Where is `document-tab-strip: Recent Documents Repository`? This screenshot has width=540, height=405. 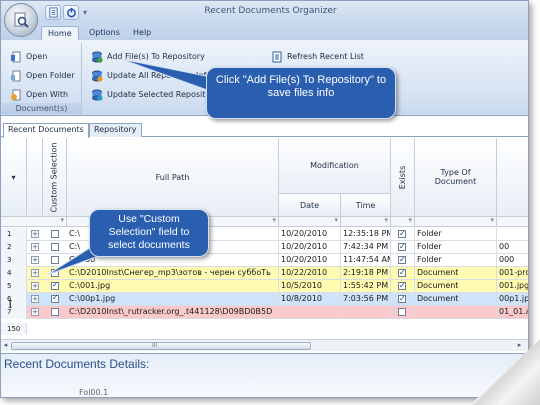 document-tab-strip: Recent Documents Repository is located at coordinates (264, 129).